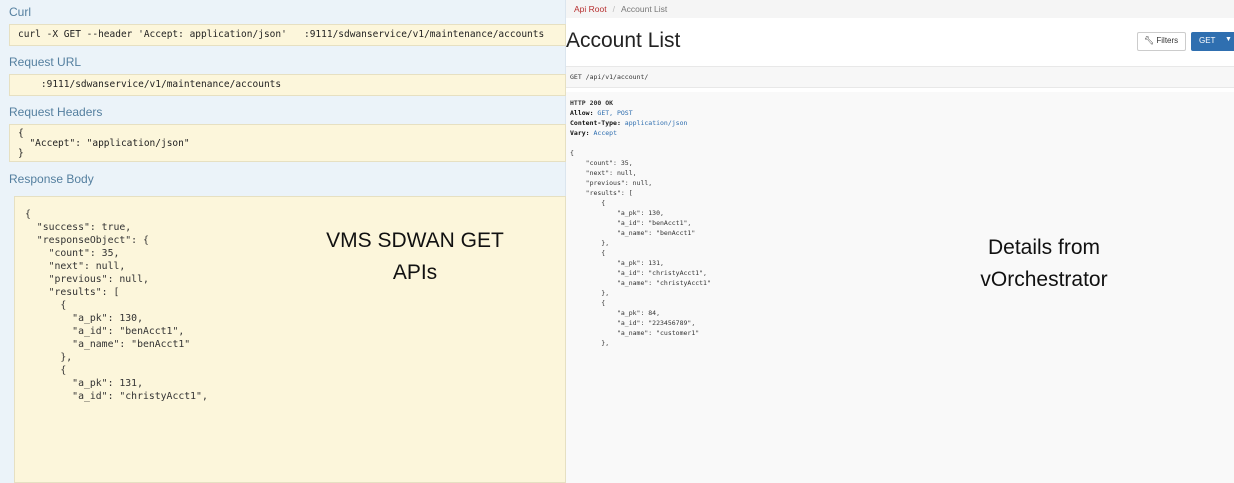 The width and height of the screenshot is (1234, 483). Describe the element at coordinates (590, 9) in the screenshot. I see `breadcrumb-api-root: Api Root` at that location.